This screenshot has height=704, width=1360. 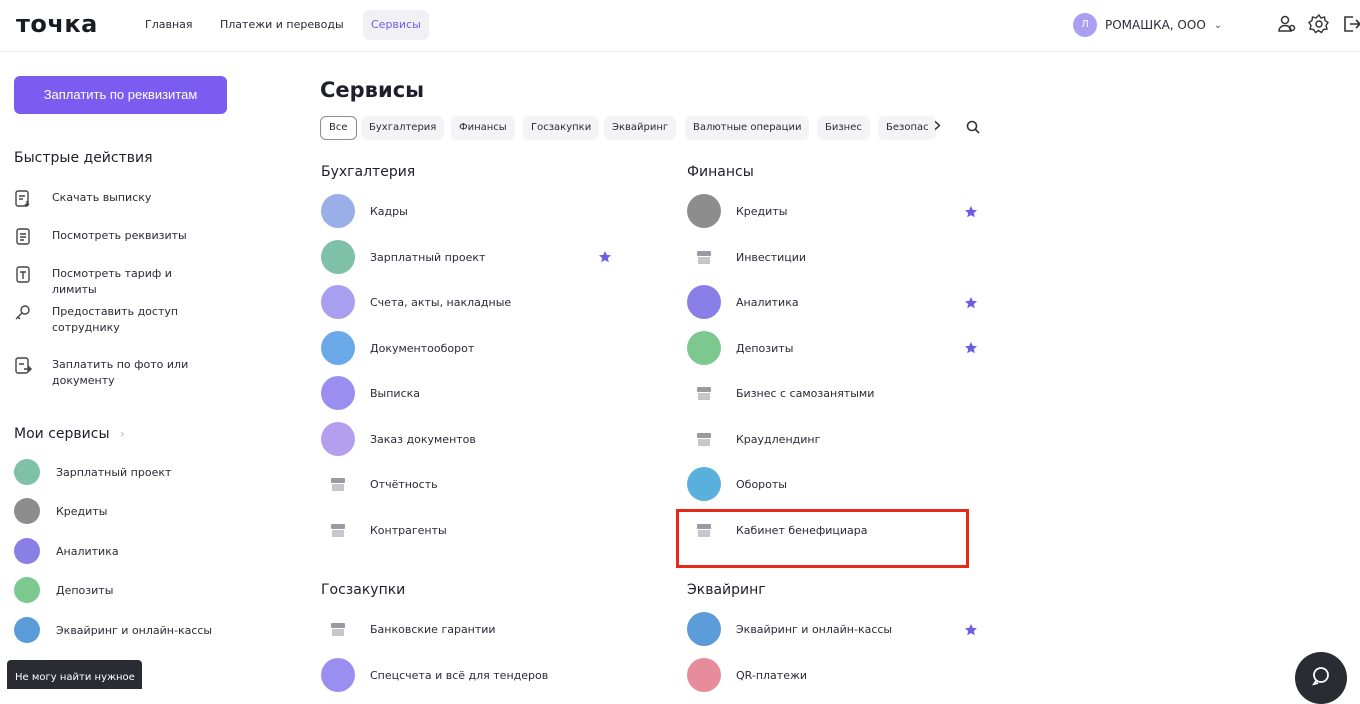 I want to click on filter-accounting: Бухгалтерия, so click(x=403, y=128).